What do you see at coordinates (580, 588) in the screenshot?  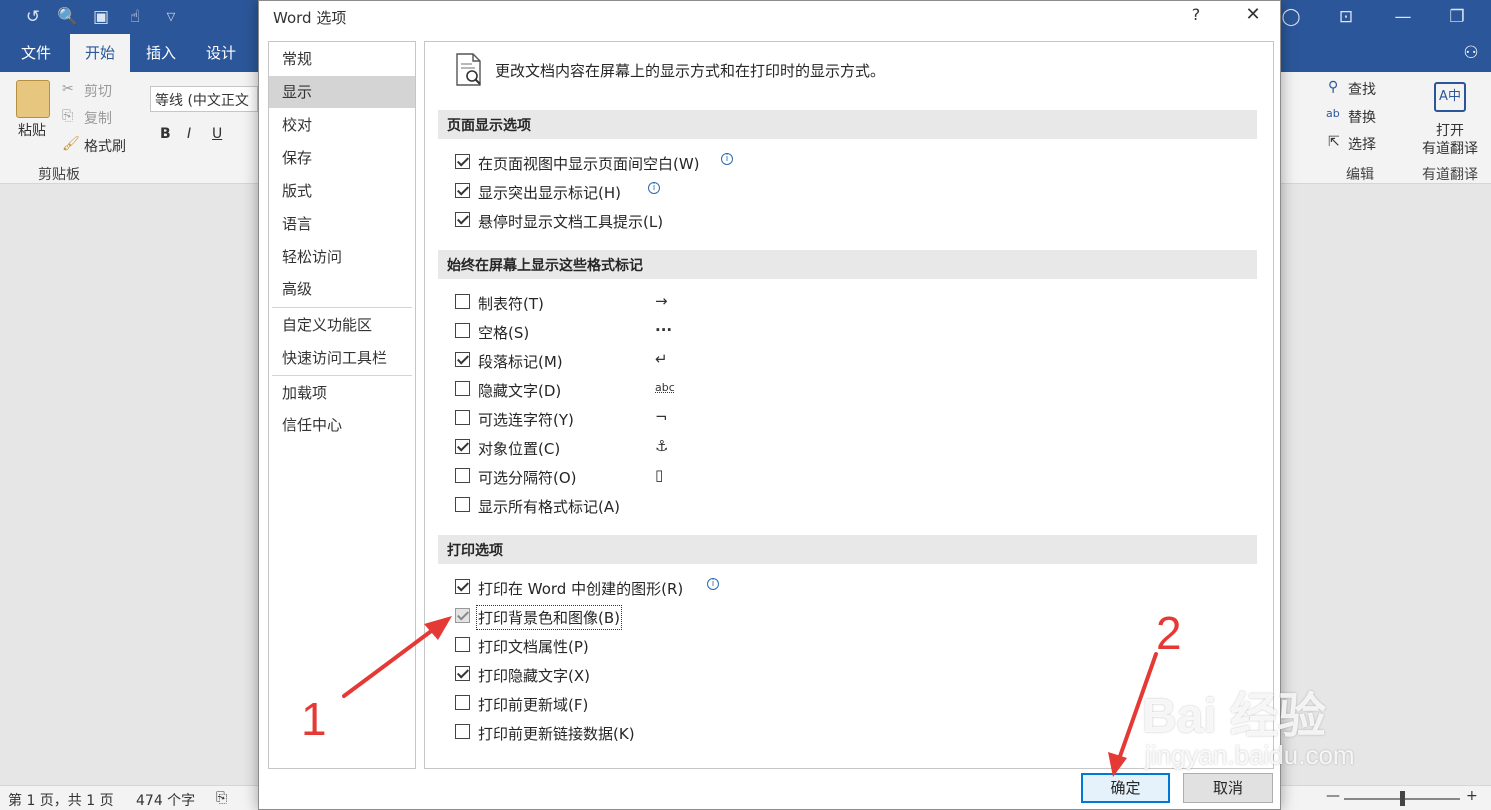 I see `option-label: 打印在 Word 中创建的图形(R)` at bounding box center [580, 588].